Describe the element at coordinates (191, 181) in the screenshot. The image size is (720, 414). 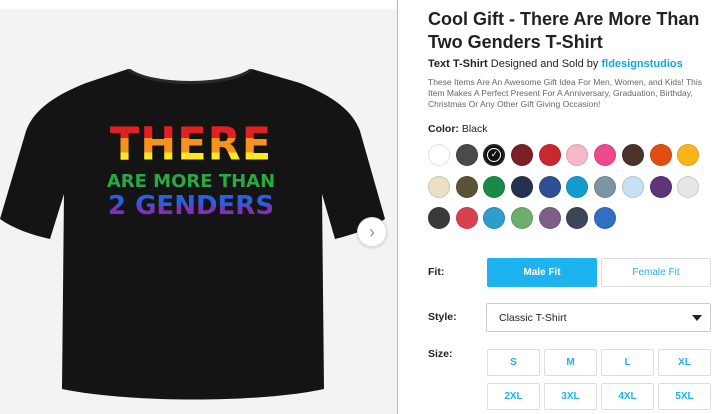
I see `print-line-are-more-than: ARE MORE THAN` at that location.